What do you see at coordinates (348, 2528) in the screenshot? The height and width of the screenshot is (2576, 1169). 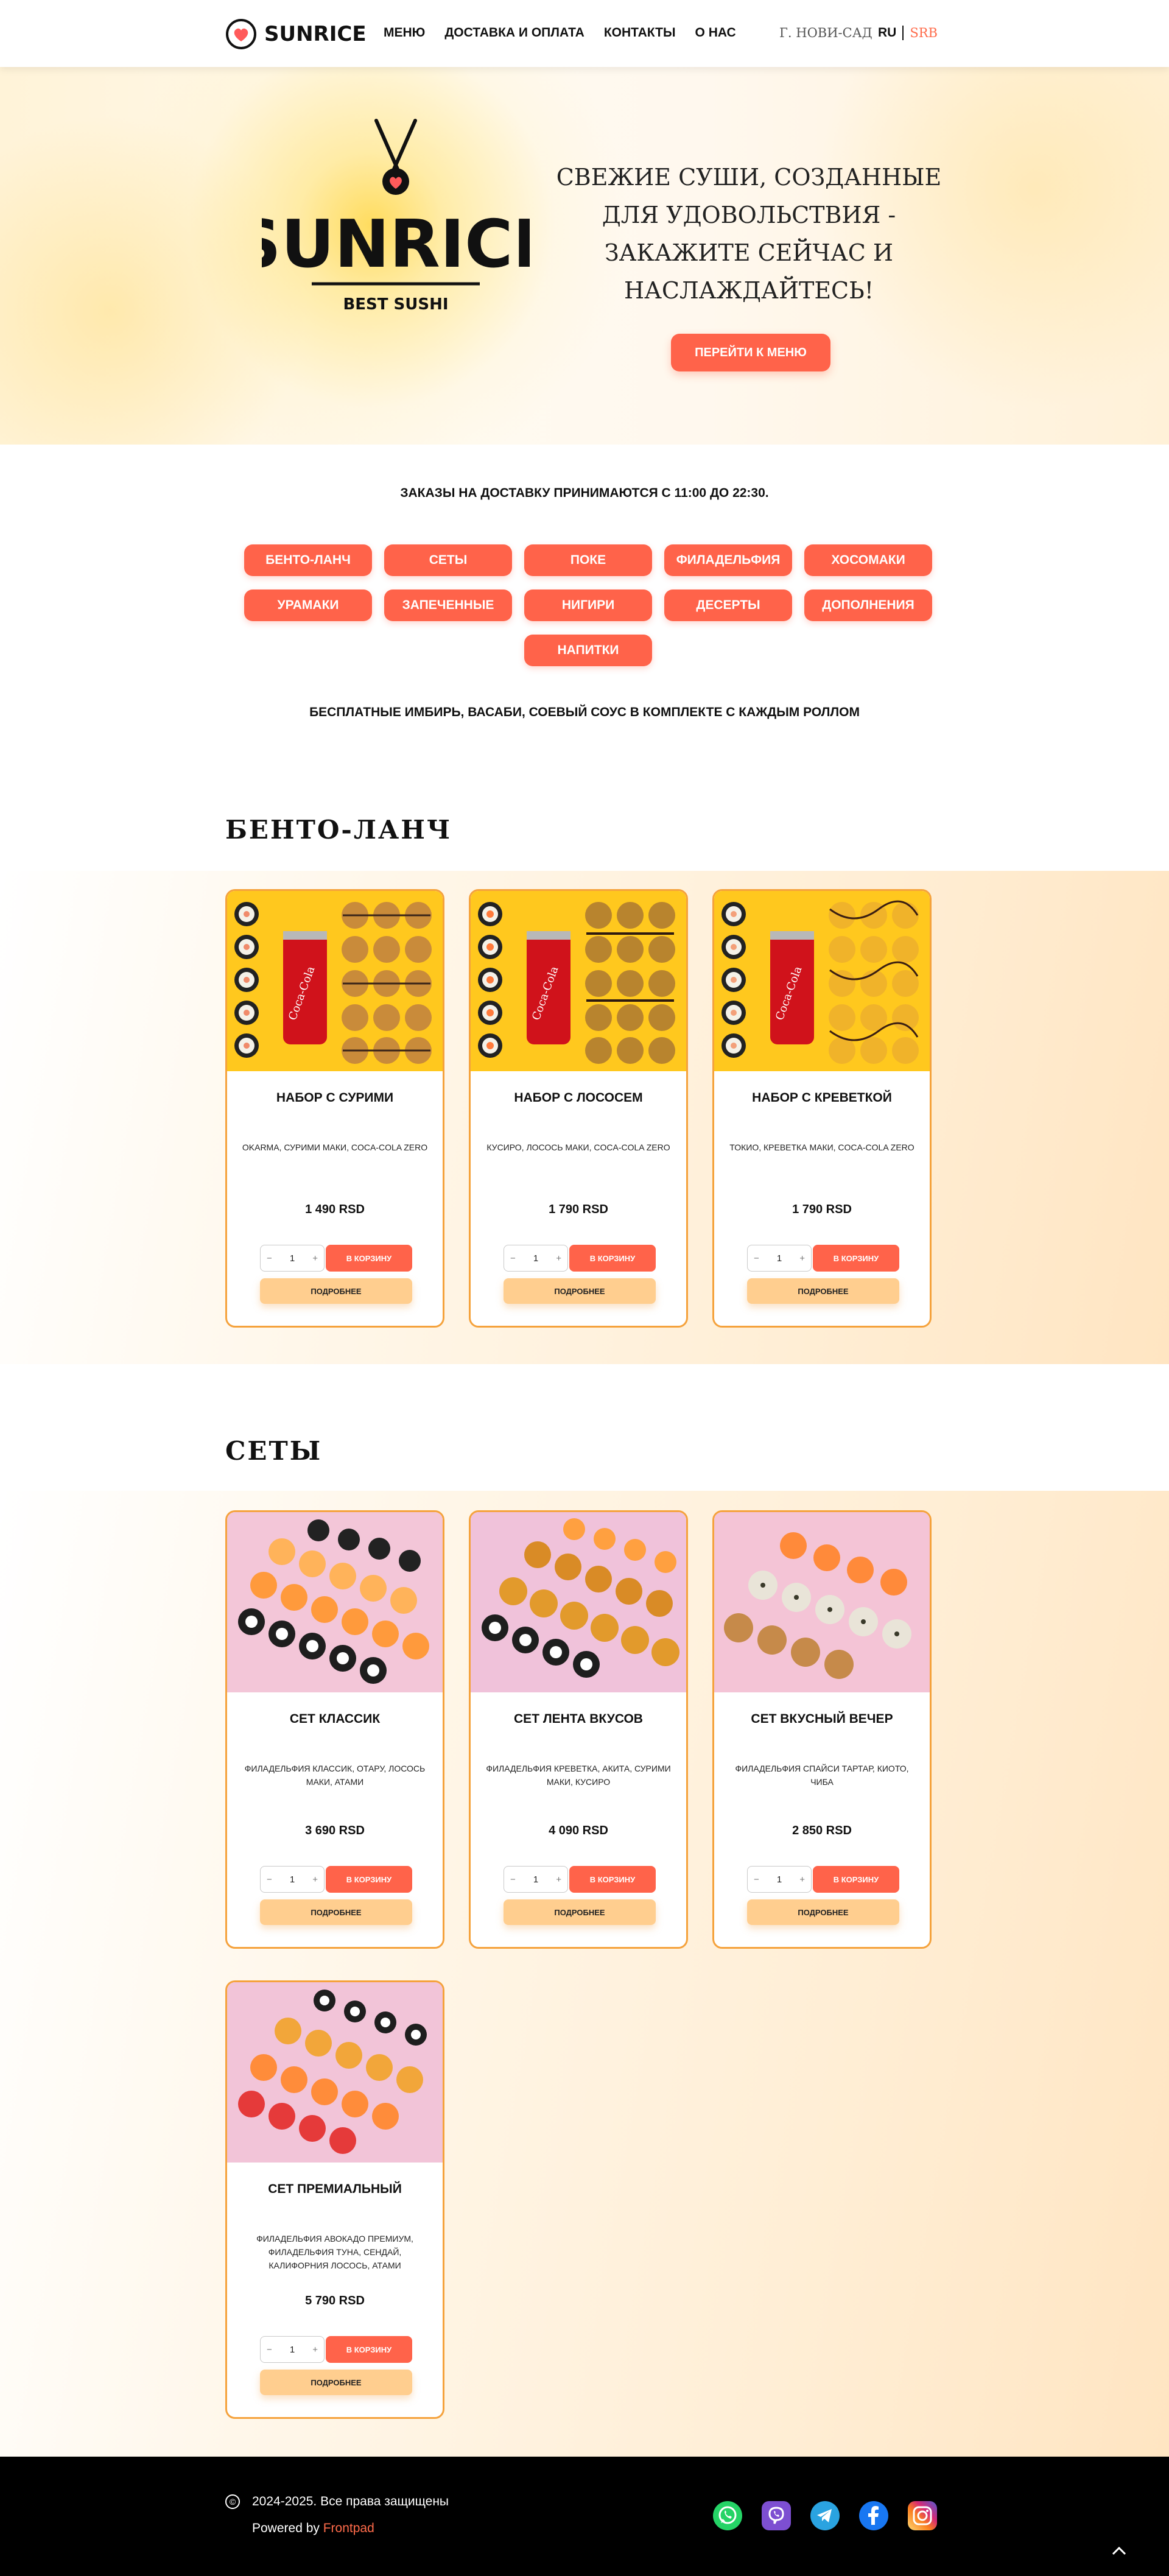 I see `frontpad-link: Frontpad` at bounding box center [348, 2528].